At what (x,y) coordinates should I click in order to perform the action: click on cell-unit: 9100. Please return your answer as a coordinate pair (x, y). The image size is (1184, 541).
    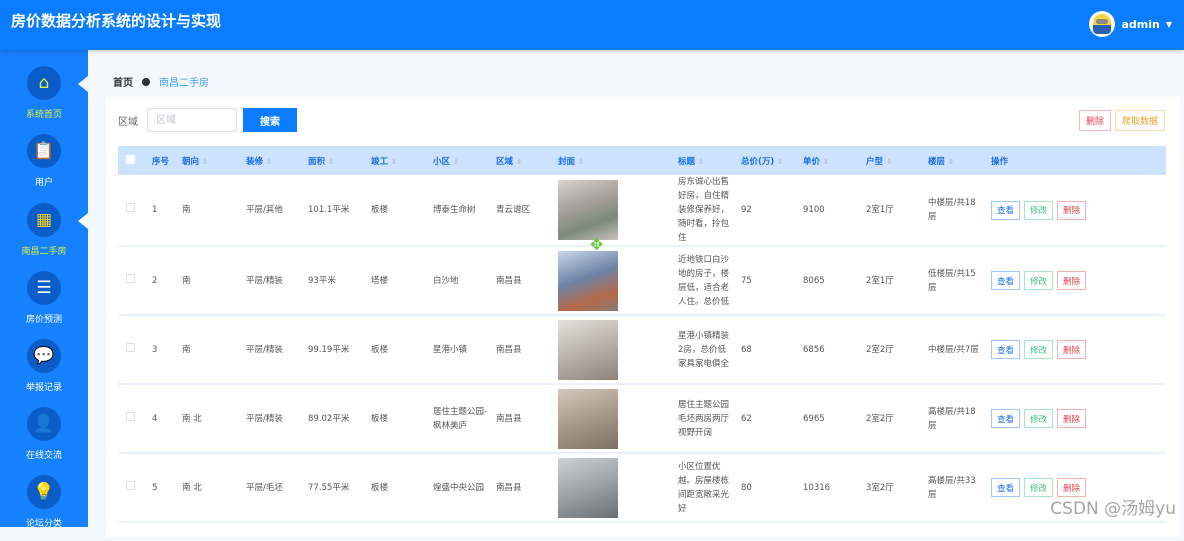
    Looking at the image, I should click on (826, 211).